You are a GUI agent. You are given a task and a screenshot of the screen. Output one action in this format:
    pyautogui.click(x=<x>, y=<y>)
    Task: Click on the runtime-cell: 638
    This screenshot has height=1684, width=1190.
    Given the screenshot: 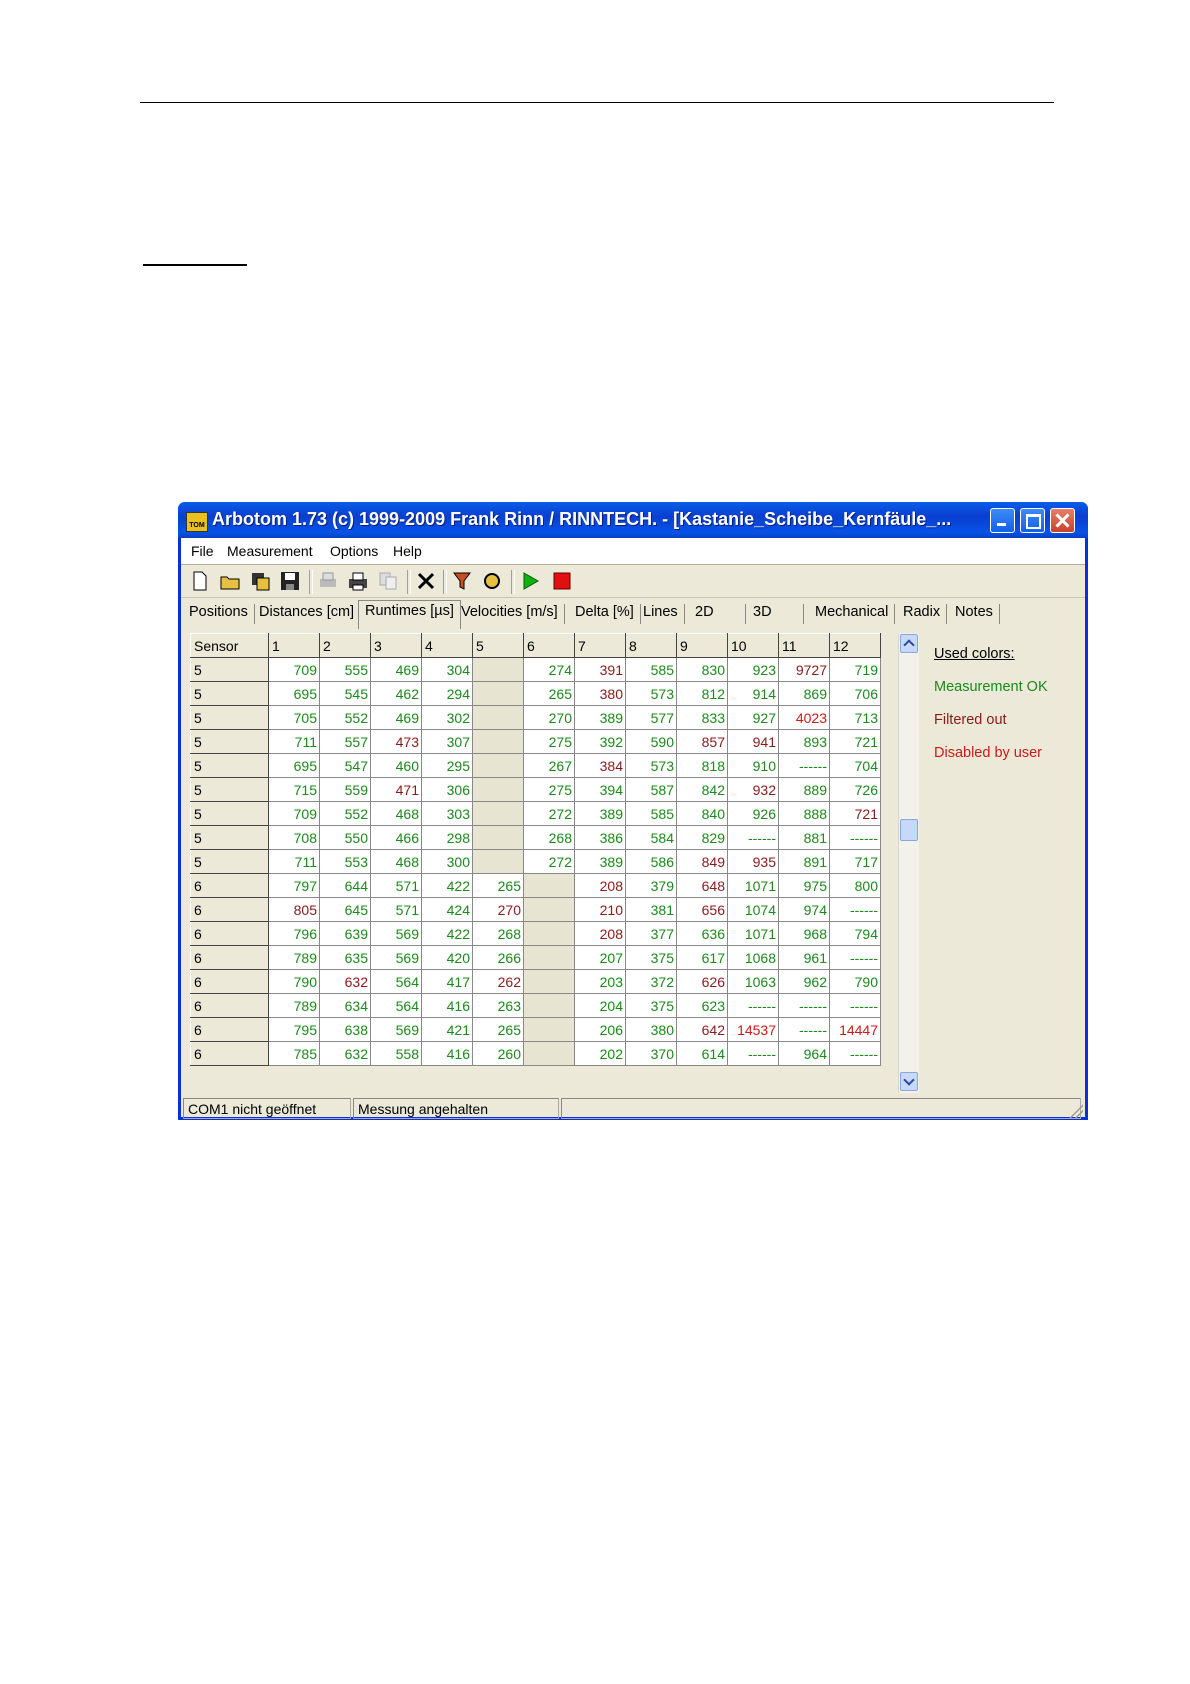 What is the action you would take?
    pyautogui.click(x=345, y=1029)
    